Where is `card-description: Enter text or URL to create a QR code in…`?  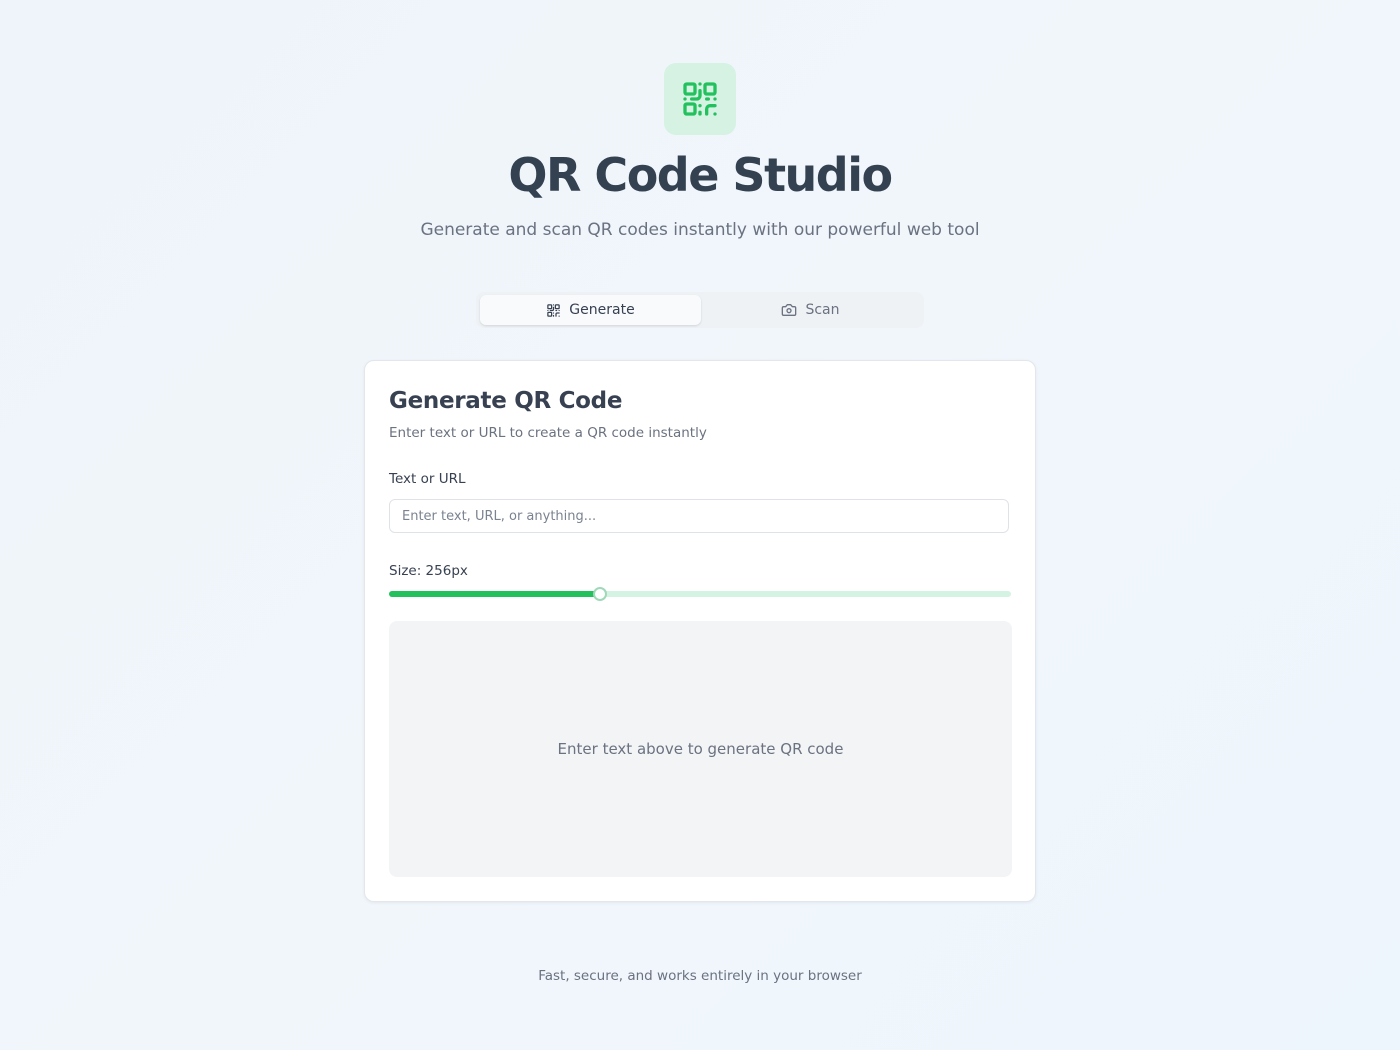 card-description: Enter text or URL to create a QR code in… is located at coordinates (548, 433).